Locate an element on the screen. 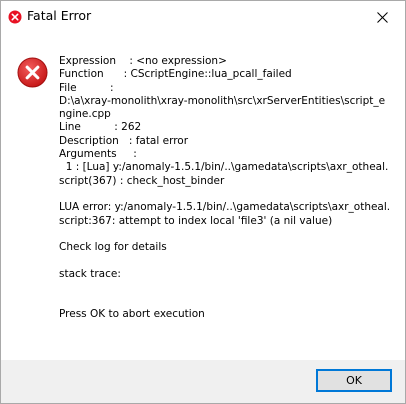 Image resolution: width=406 pixels, height=404 pixels. close-icon is located at coordinates (382, 17).